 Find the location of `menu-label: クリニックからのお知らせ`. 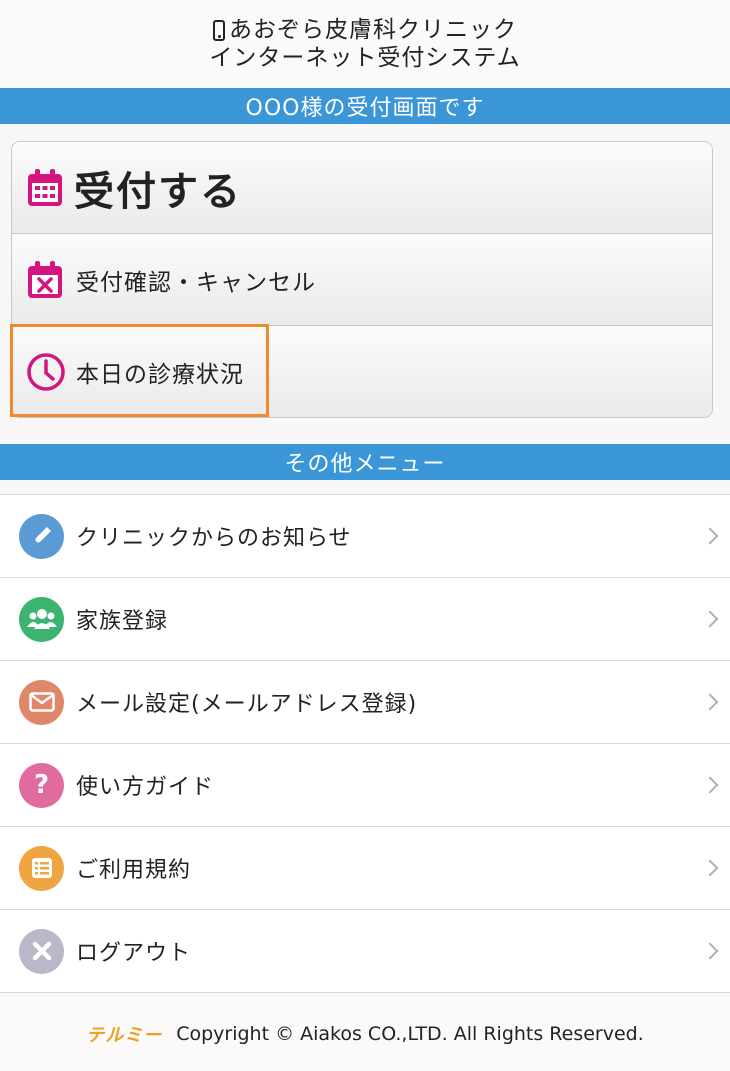

menu-label: クリニックからのお知らせ is located at coordinates (214, 538).